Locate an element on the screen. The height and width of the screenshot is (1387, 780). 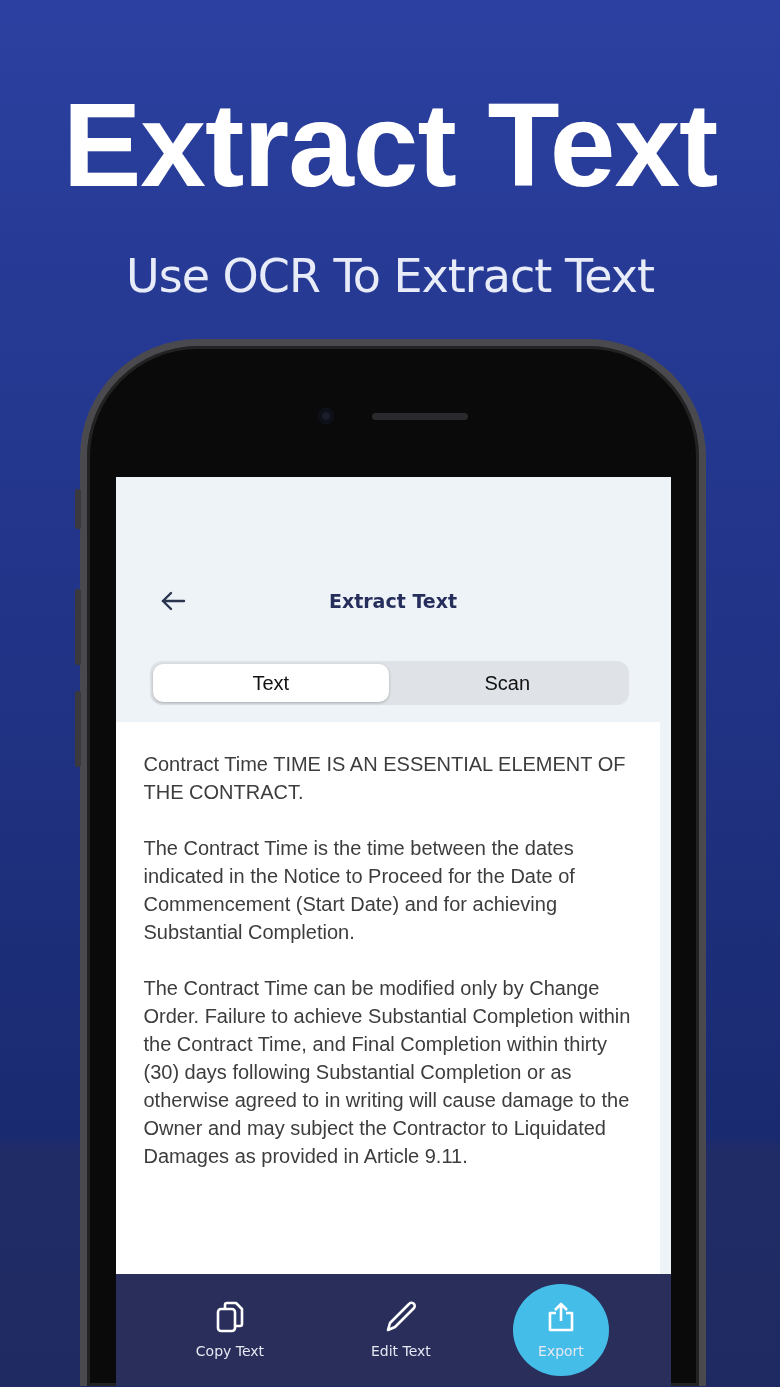
edit-button: Edit Text is located at coordinates (401, 1330).